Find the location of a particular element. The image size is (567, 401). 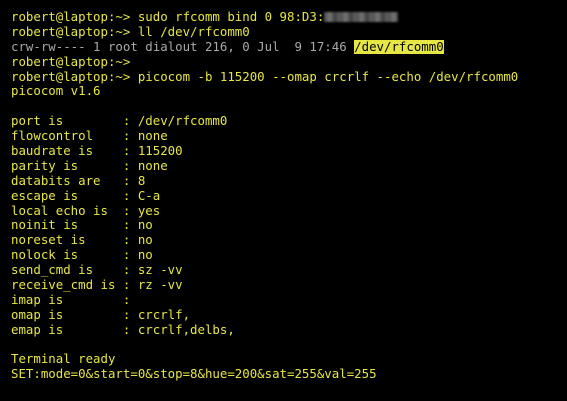

terminal-line-4: robert@laptop:~> is located at coordinates (71, 61).